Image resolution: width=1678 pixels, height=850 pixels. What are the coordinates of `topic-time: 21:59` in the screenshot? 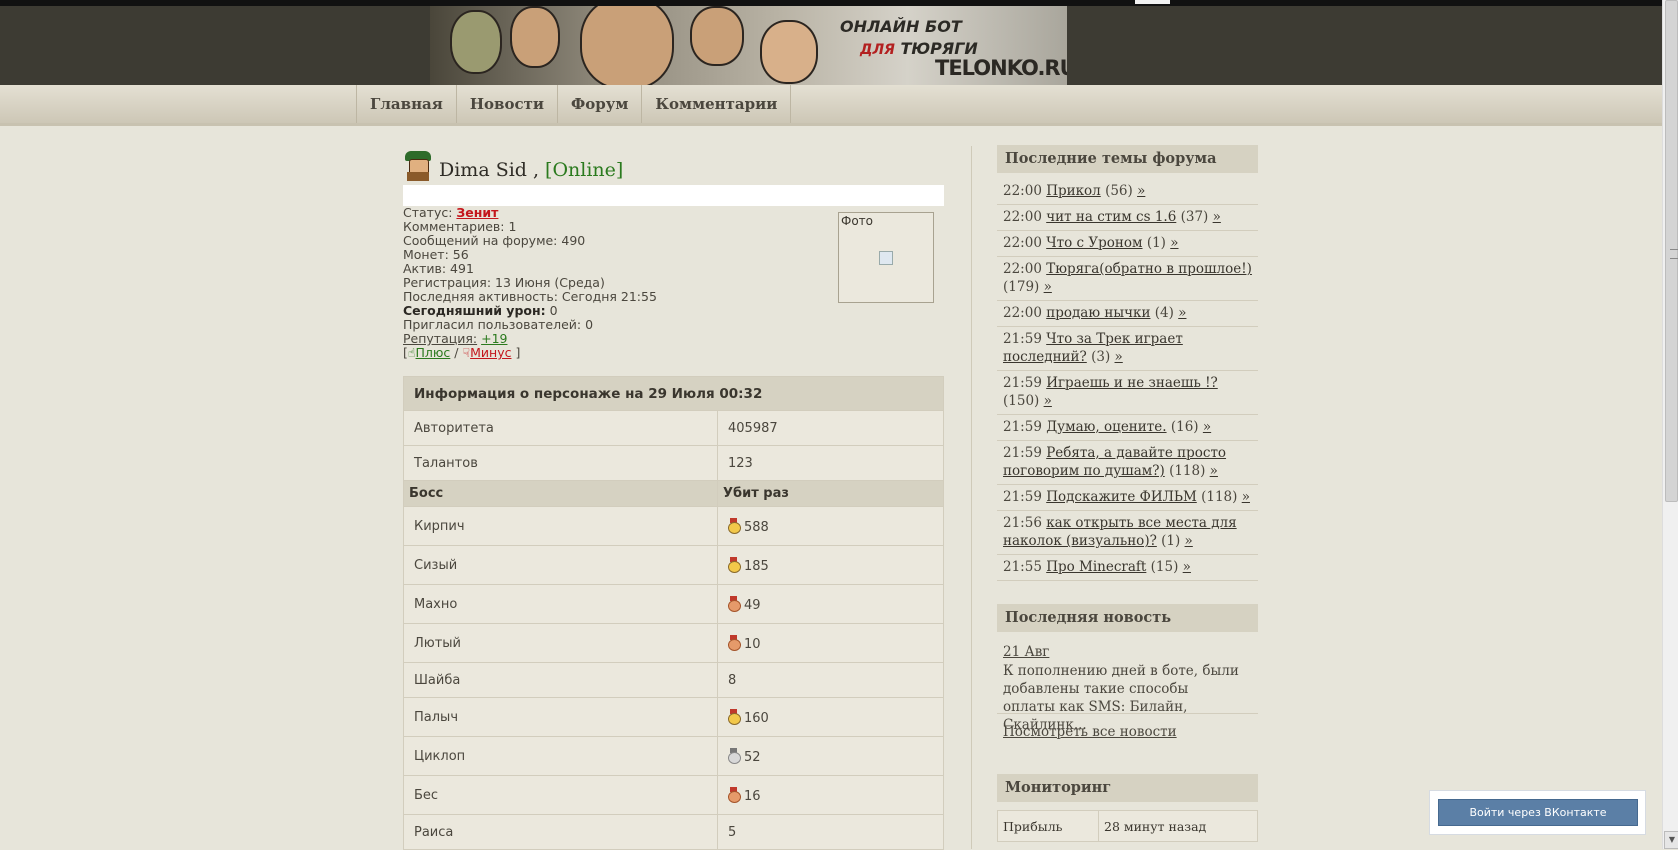 It's located at (1022, 497).